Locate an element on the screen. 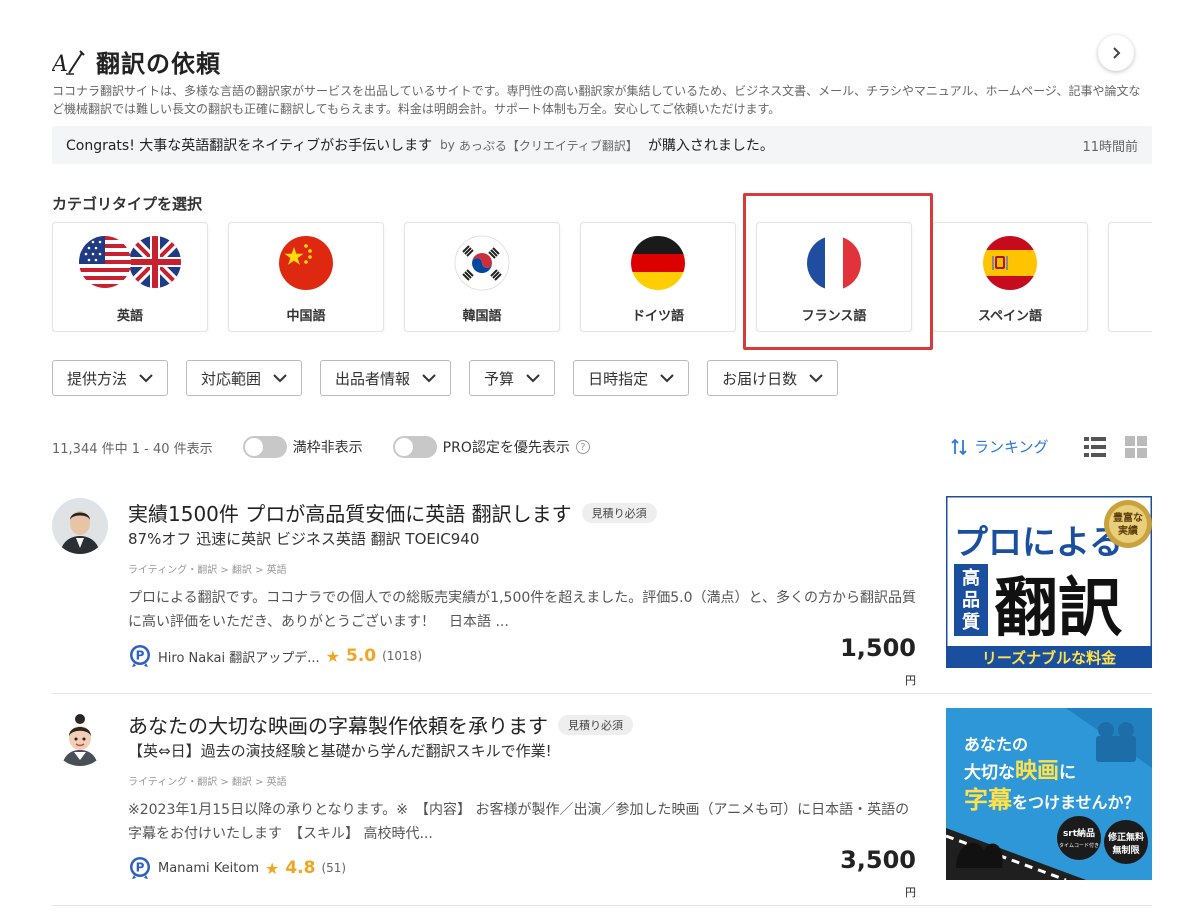 This screenshot has width=1200, height=914. category-carousel: 英語 中国語 韓国語 ドイツ語 フランス語 スペイン語 is located at coordinates (602, 277).